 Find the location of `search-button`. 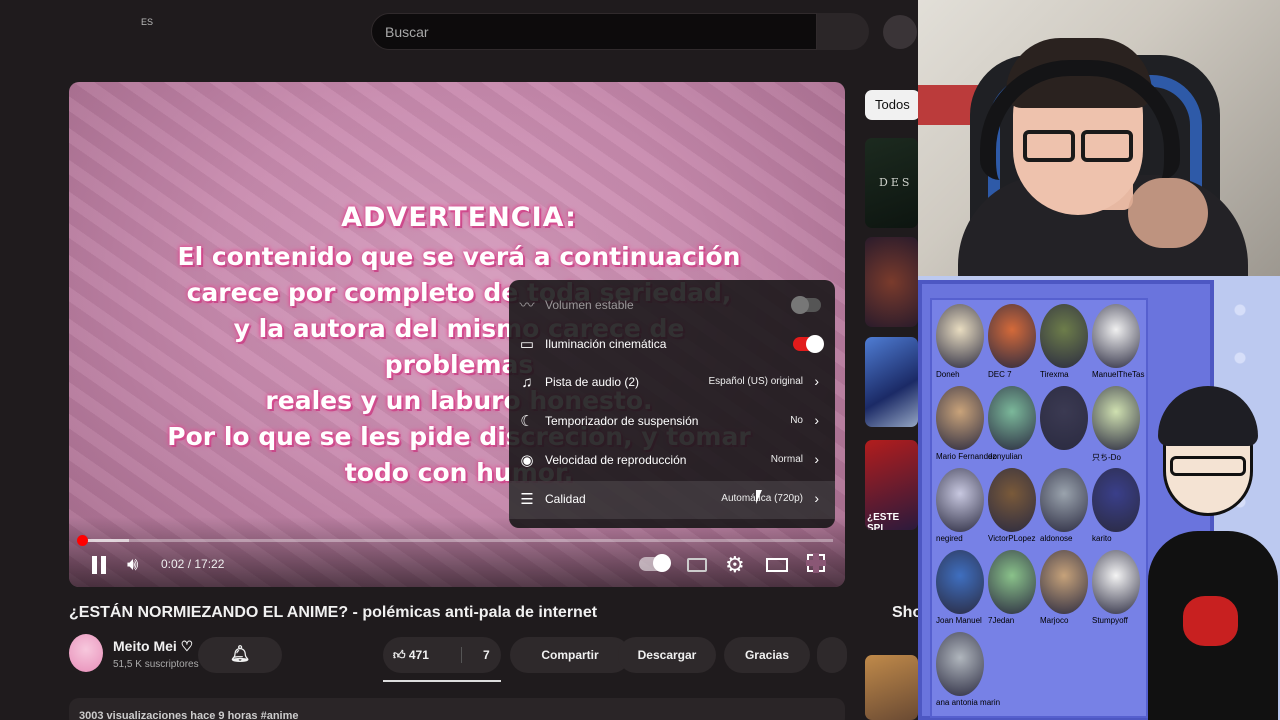

search-button is located at coordinates (843, 31).